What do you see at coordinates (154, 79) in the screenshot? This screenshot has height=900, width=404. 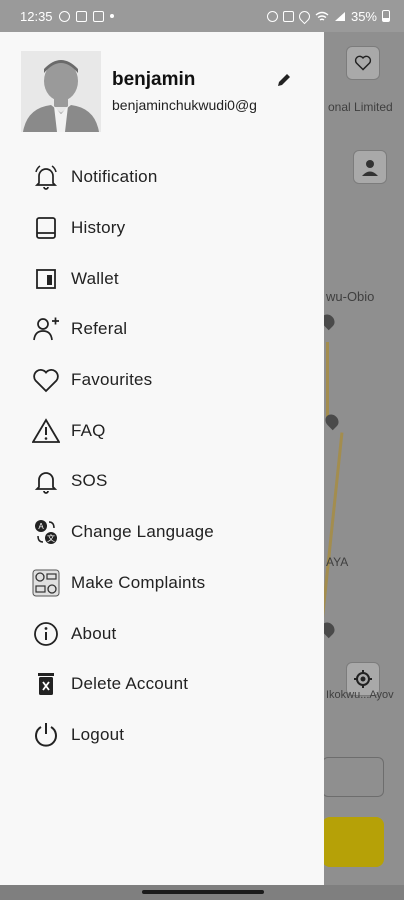 I see `user-name: benjamin` at bounding box center [154, 79].